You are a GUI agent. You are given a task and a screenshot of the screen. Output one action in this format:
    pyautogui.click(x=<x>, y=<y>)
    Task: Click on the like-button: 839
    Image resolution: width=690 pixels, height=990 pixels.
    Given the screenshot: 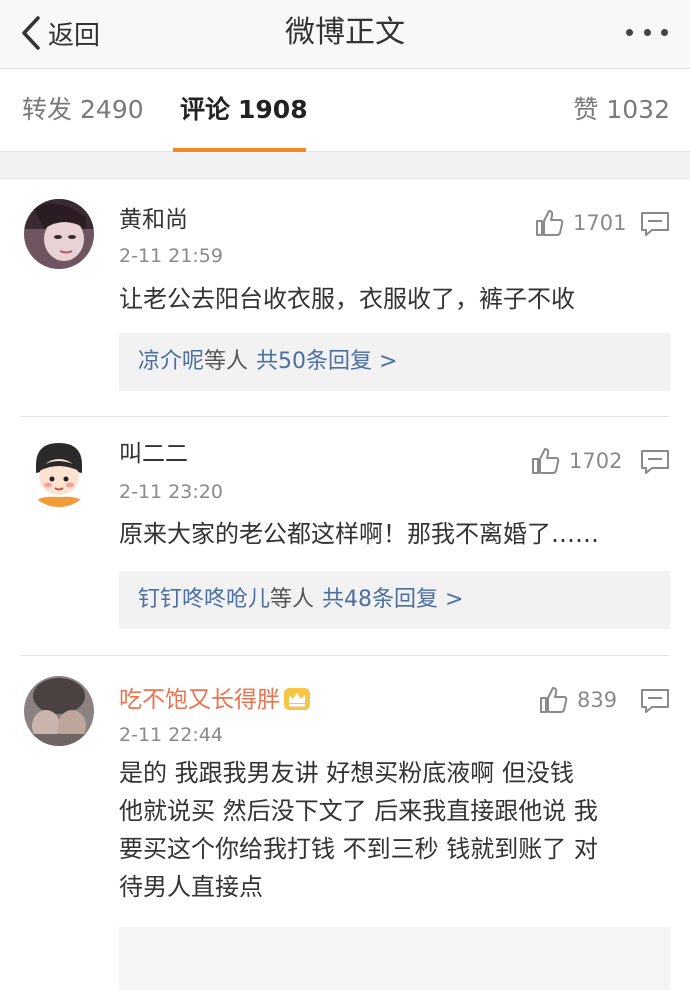 What is the action you would take?
    pyautogui.click(x=578, y=700)
    